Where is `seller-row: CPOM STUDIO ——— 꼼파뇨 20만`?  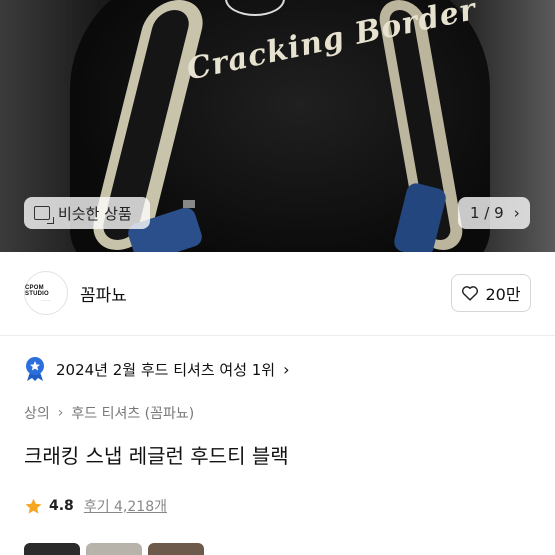
seller-row: CPOM STUDIO ——— 꼼파뇨 20만 is located at coordinates (277, 293).